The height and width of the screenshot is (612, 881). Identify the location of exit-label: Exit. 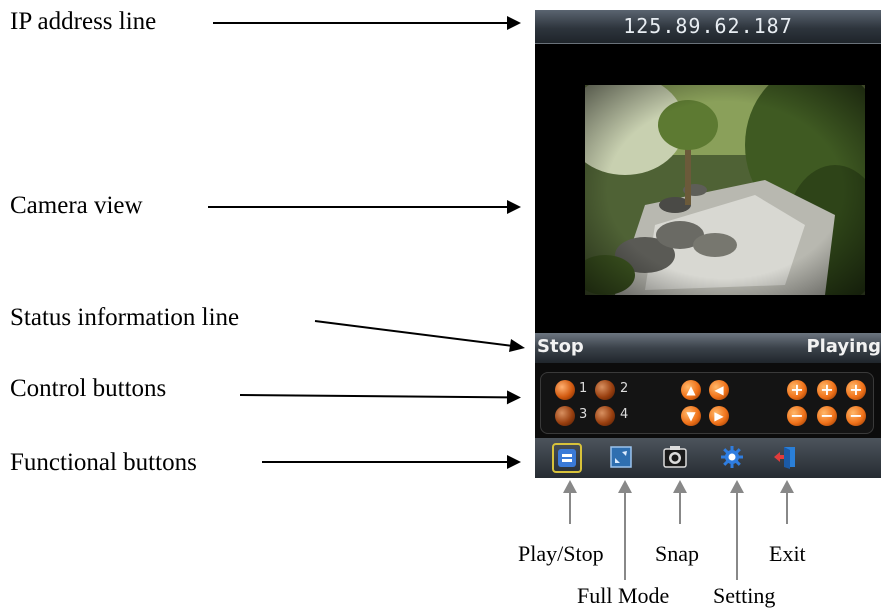
(787, 553).